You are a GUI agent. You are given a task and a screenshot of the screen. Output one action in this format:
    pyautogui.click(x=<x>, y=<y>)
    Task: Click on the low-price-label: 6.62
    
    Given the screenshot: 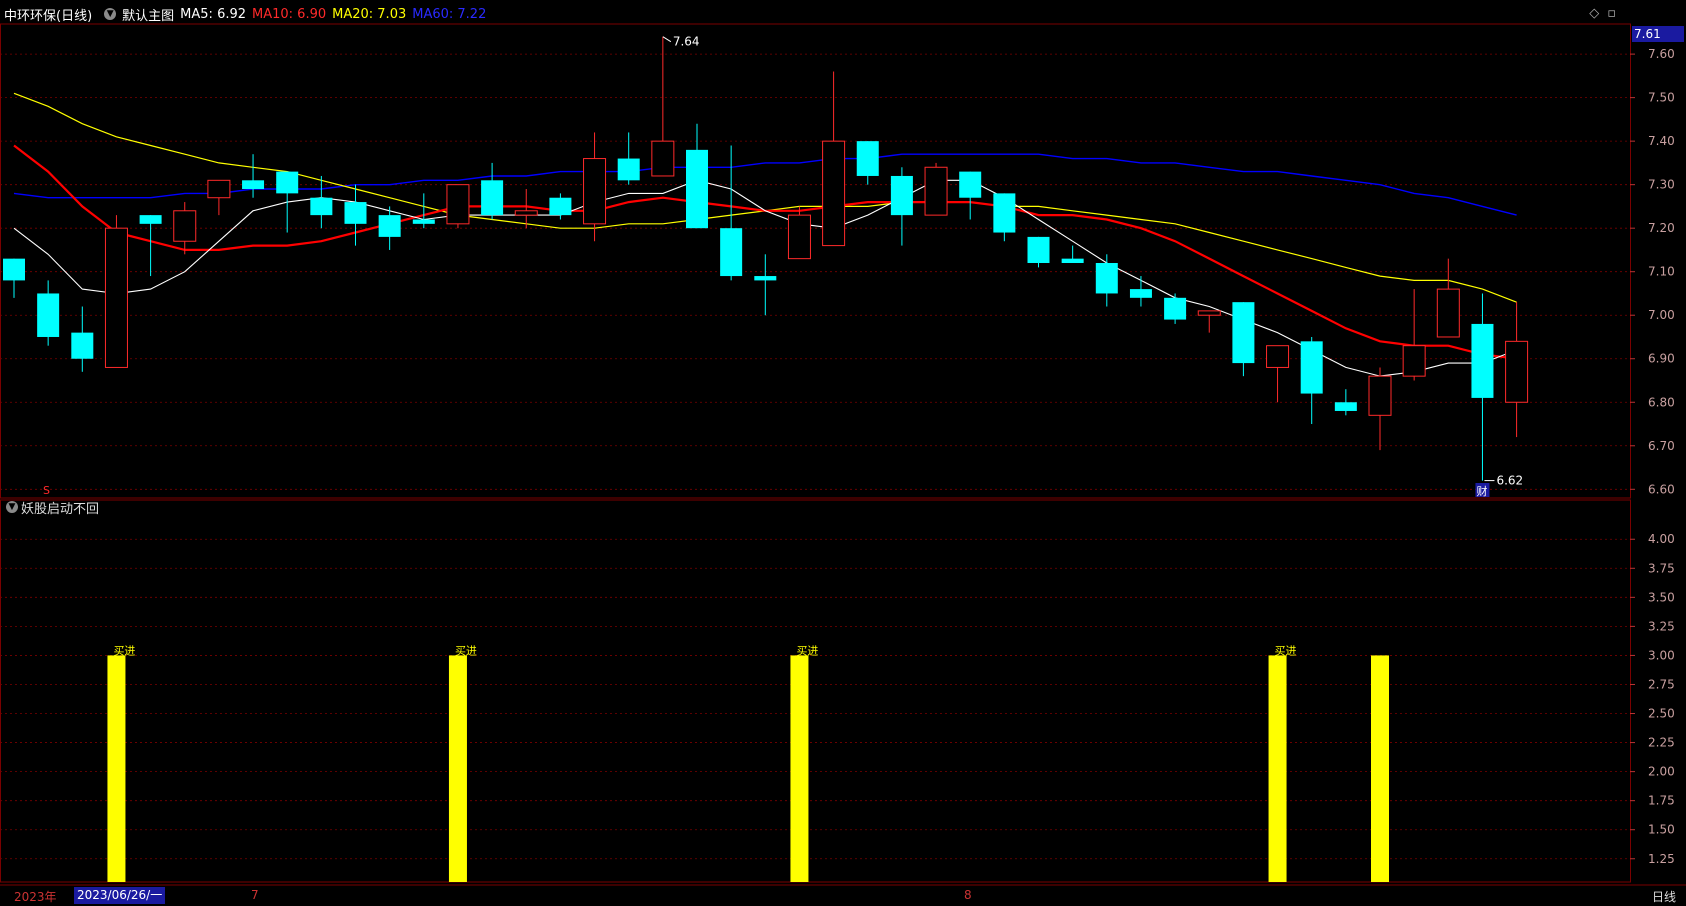 What is the action you would take?
    pyautogui.click(x=1509, y=481)
    